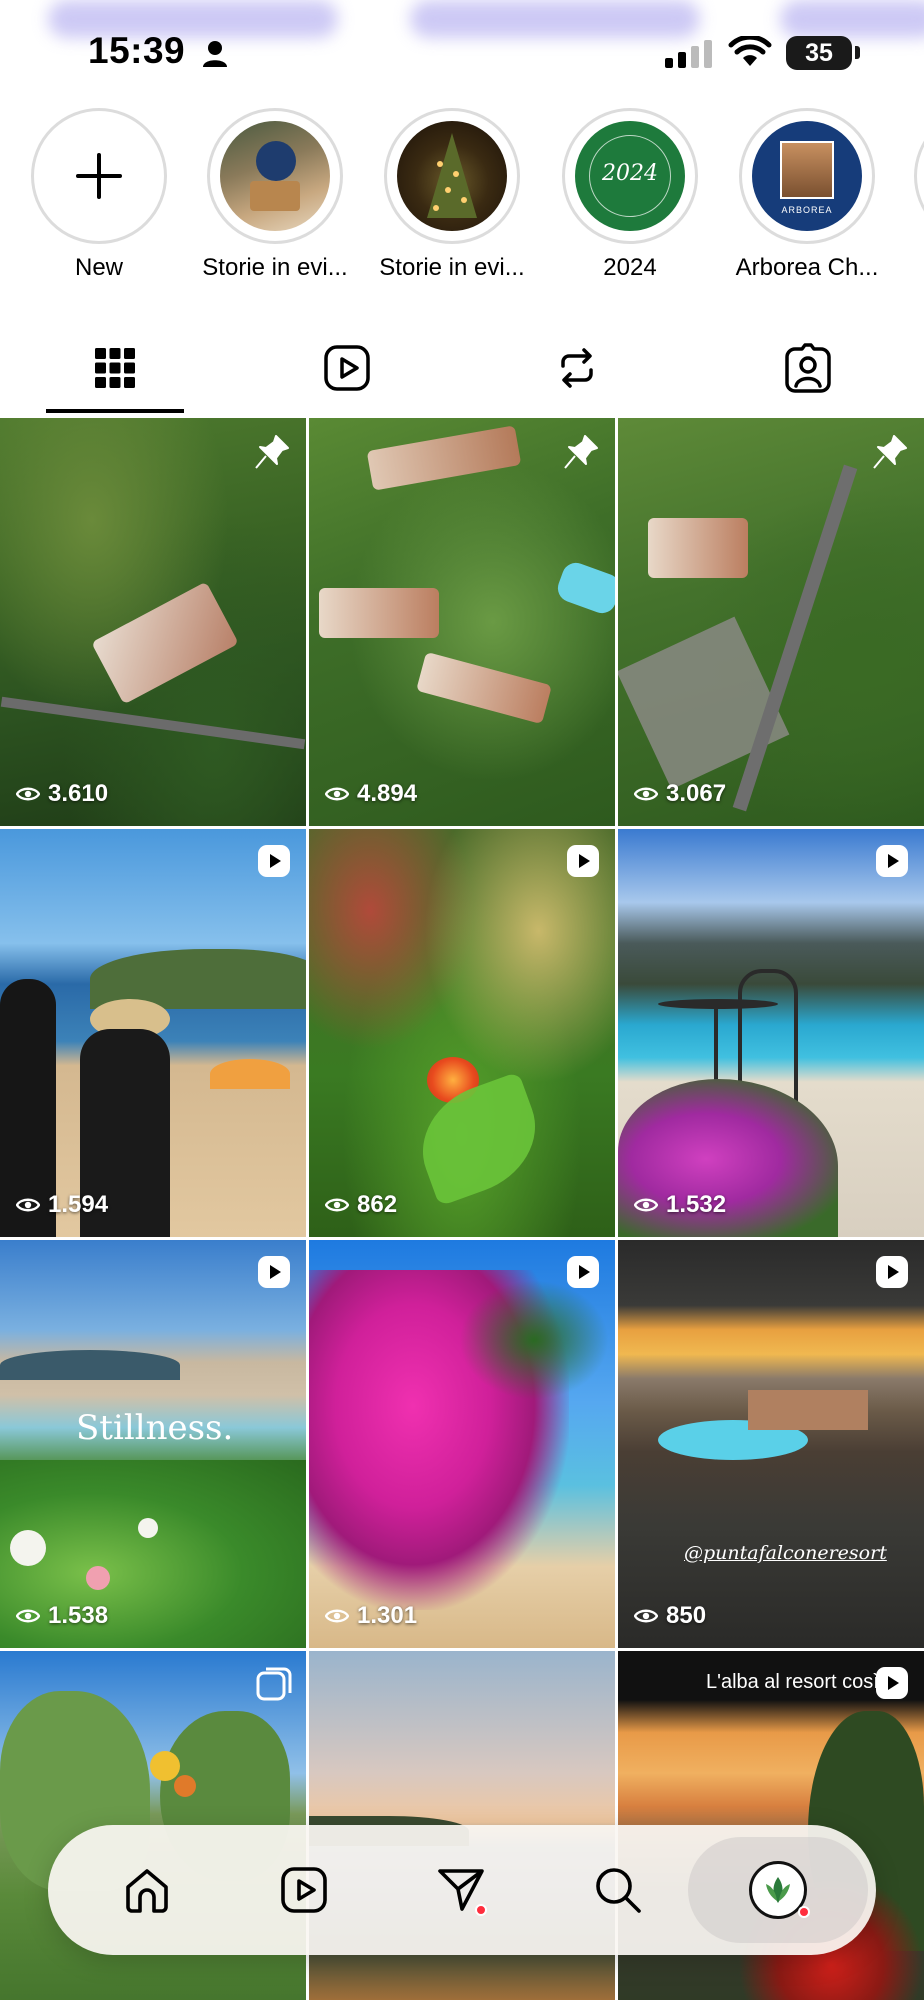 This screenshot has height=2000, width=924. I want to click on view-count-value: 1.532, so click(696, 1204).